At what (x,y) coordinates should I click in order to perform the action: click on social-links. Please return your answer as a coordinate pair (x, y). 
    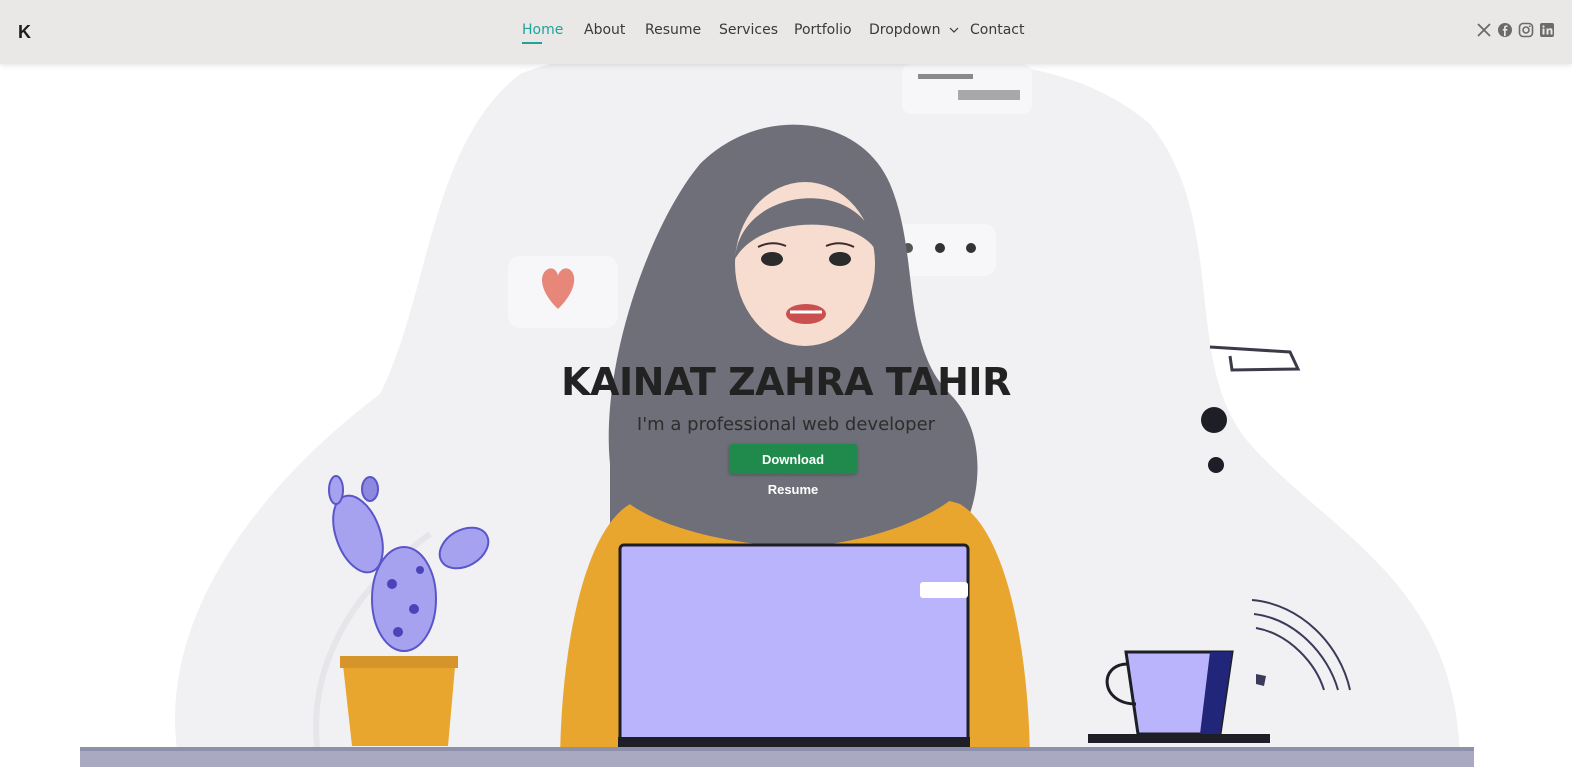
    Looking at the image, I should click on (1517, 31).